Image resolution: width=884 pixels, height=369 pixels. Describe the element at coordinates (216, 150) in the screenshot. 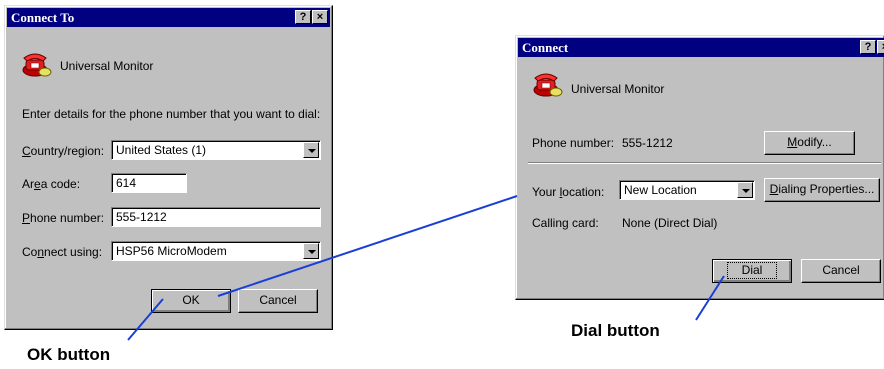

I see `country-select: United States (1)` at that location.